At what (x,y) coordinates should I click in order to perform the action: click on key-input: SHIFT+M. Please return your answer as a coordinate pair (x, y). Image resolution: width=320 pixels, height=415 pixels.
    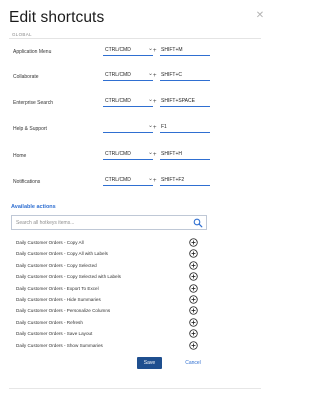
    Looking at the image, I should click on (185, 50).